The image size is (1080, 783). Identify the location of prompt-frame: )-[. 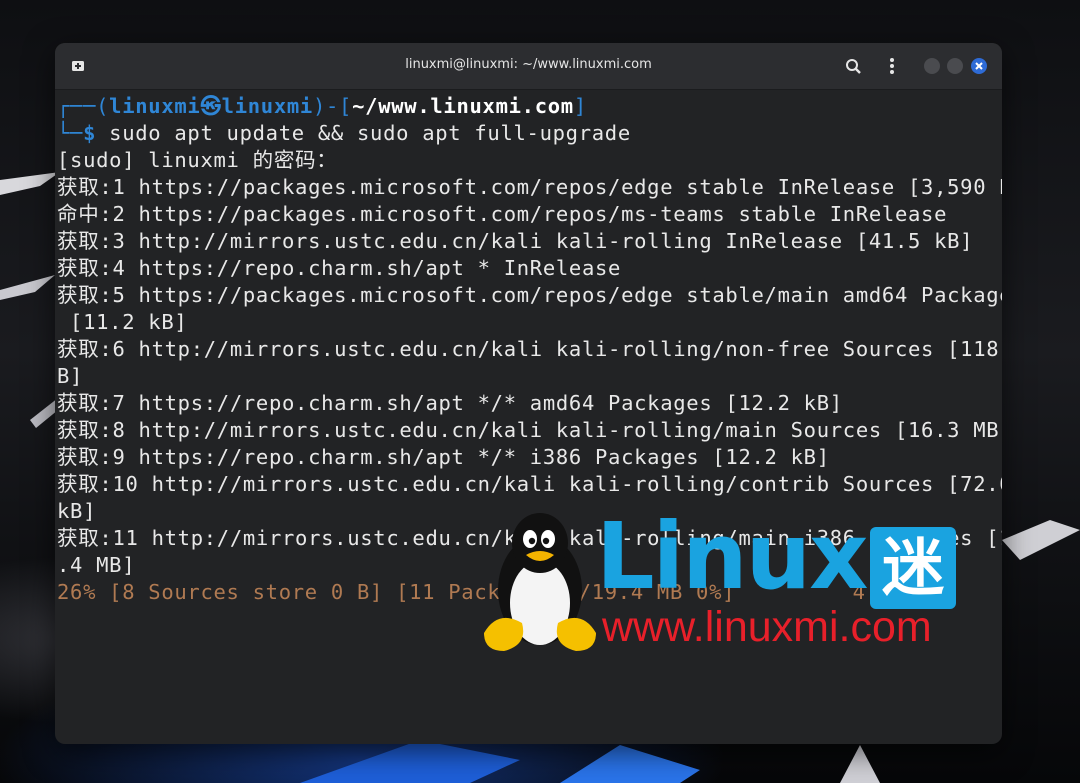
(332, 106).